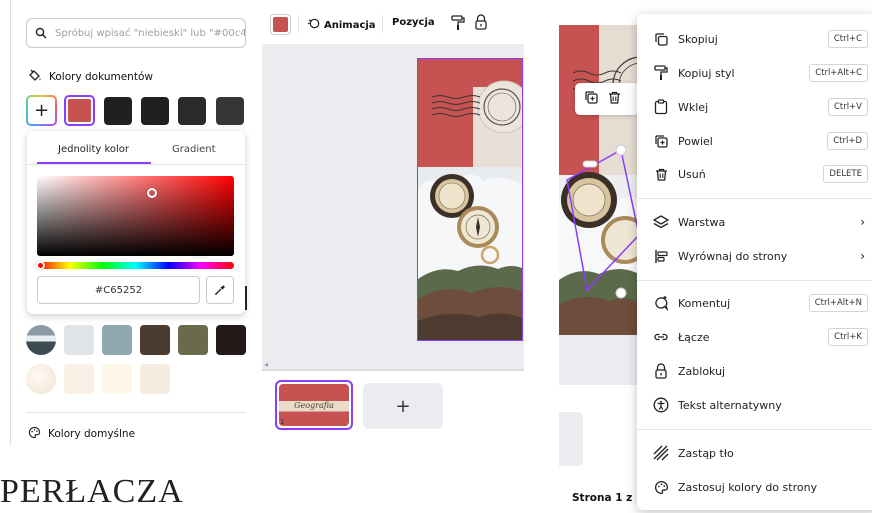  What do you see at coordinates (101, 76) in the screenshot?
I see `document-colors-title: Kolory dokumentów` at bounding box center [101, 76].